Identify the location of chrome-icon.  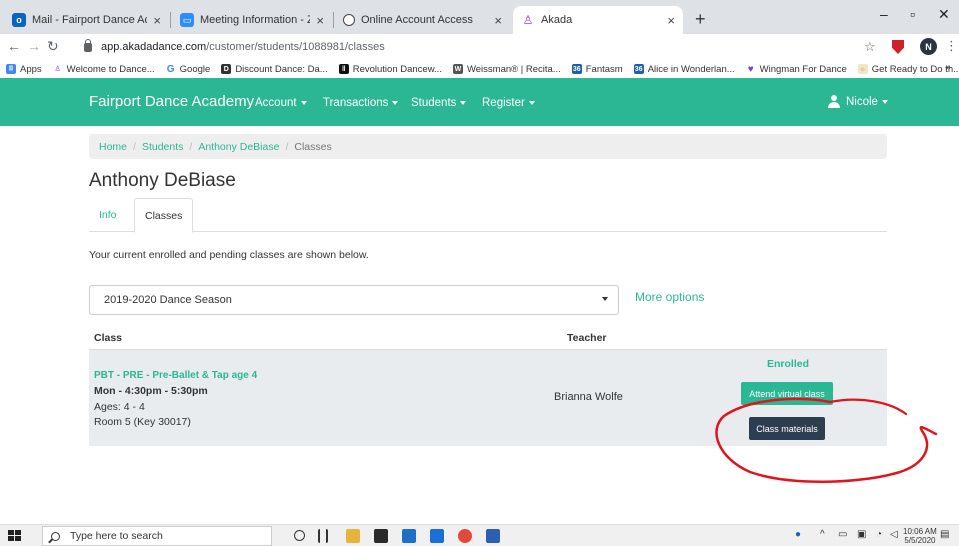
(465, 536).